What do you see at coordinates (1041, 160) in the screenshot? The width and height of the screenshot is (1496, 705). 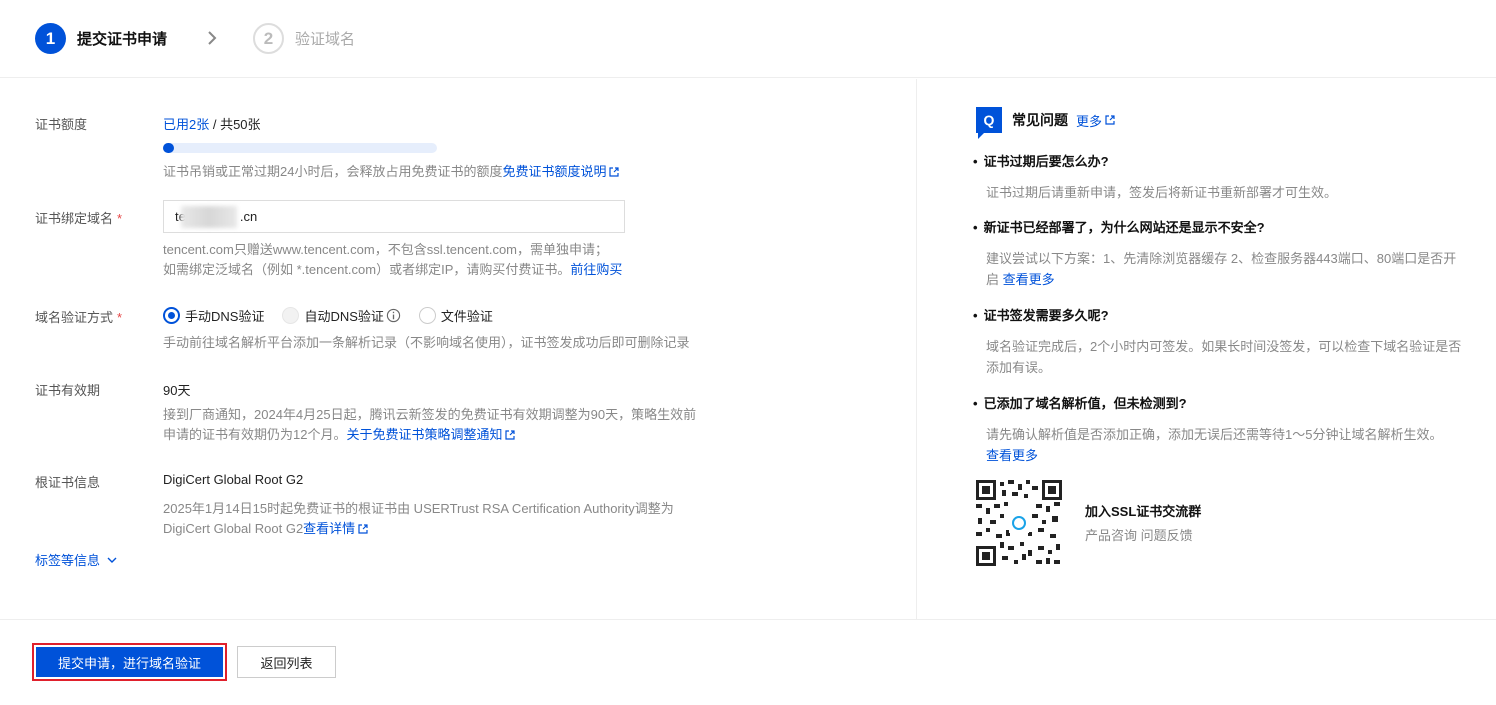 I see `faq-question: 证书过期后要怎么办?` at bounding box center [1041, 160].